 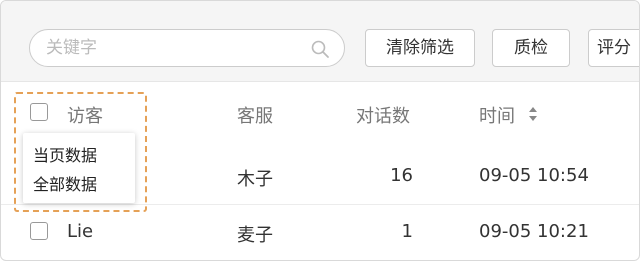 I want to click on quality-check-button: 质检, so click(x=531, y=48).